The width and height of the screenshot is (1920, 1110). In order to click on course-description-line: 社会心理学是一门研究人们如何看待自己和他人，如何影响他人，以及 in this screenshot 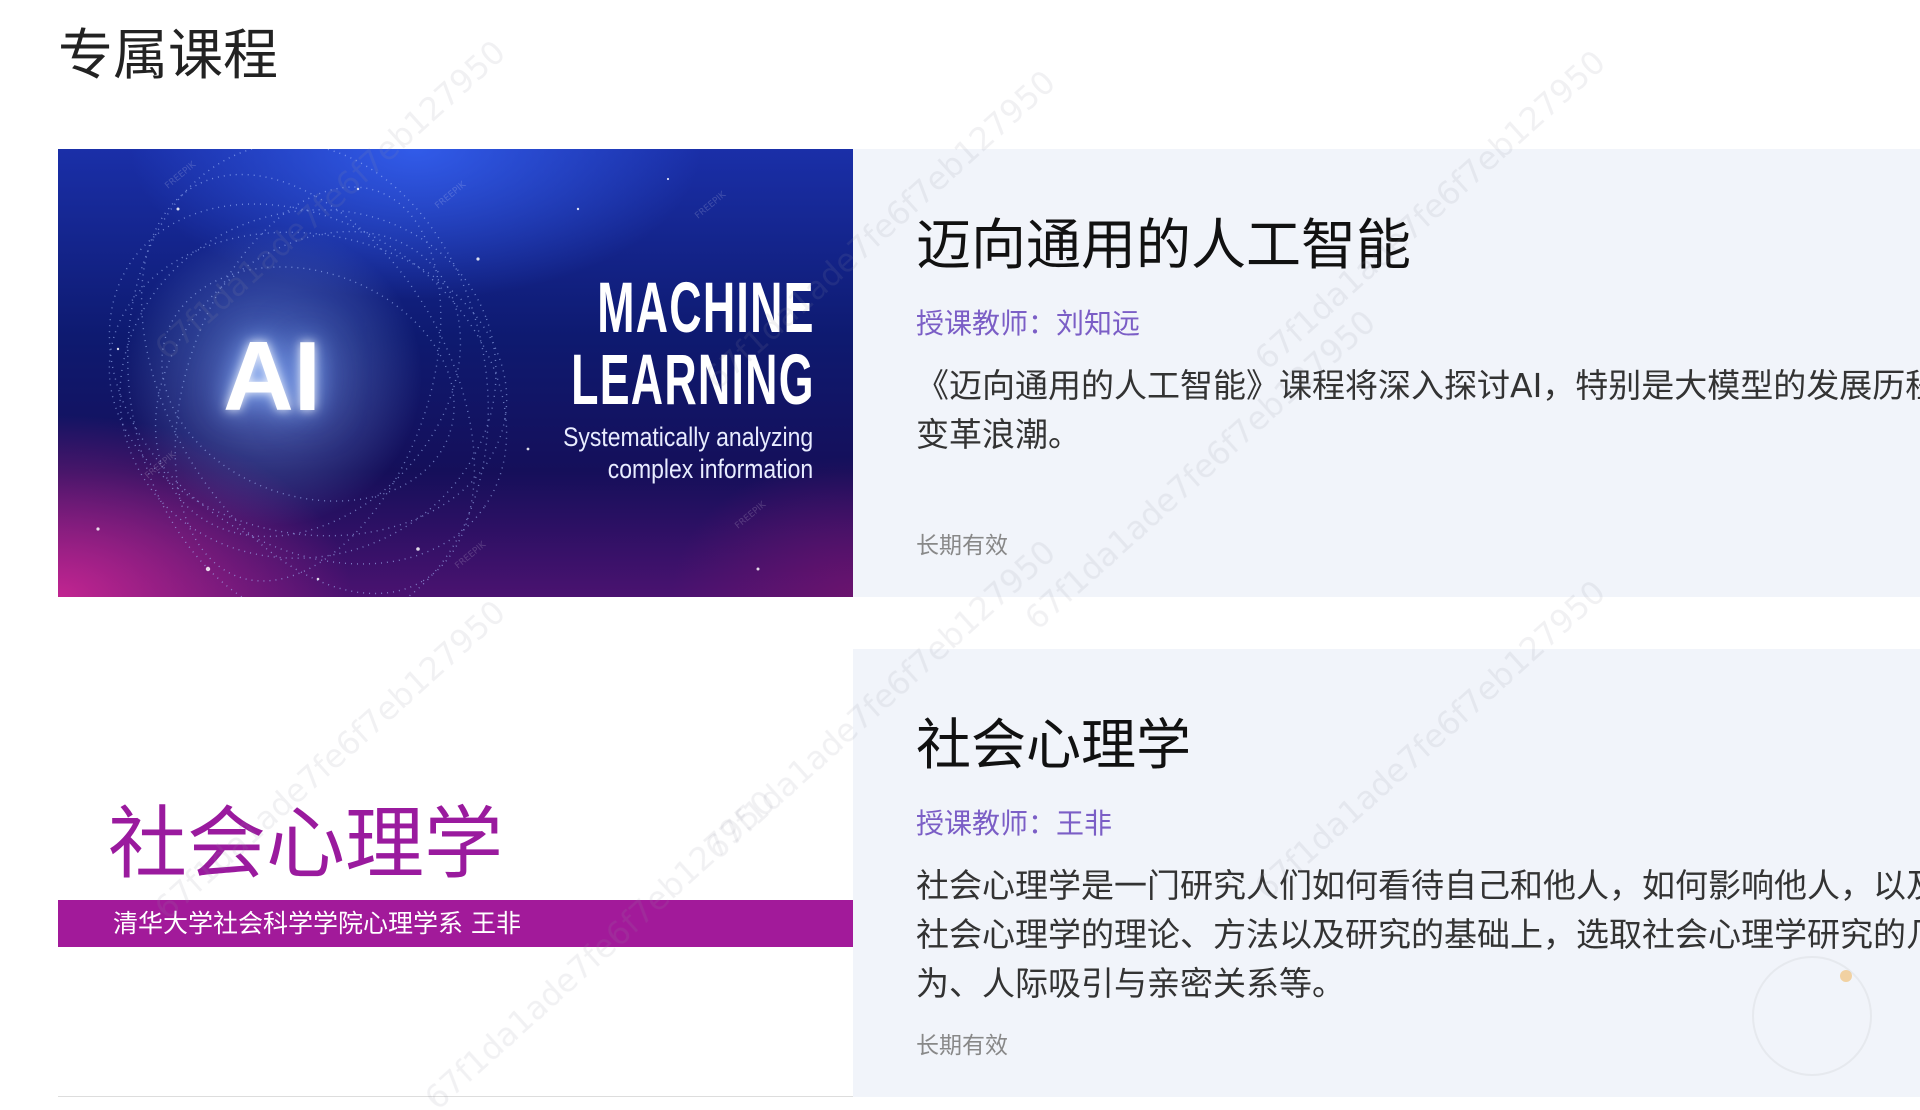, I will do `click(1418, 885)`.